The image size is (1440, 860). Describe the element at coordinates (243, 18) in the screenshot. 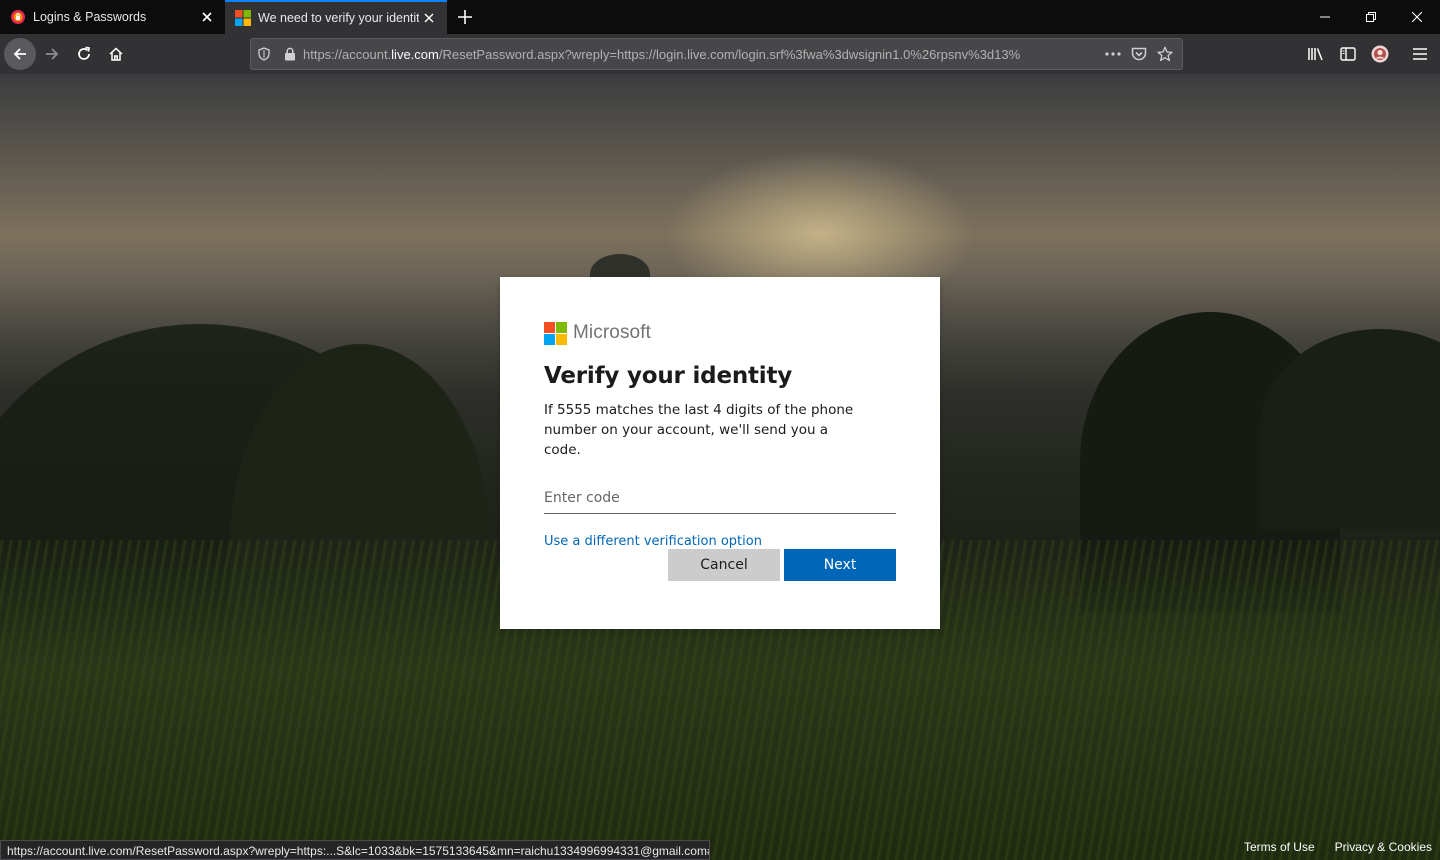

I see `microsoft-icon` at that location.